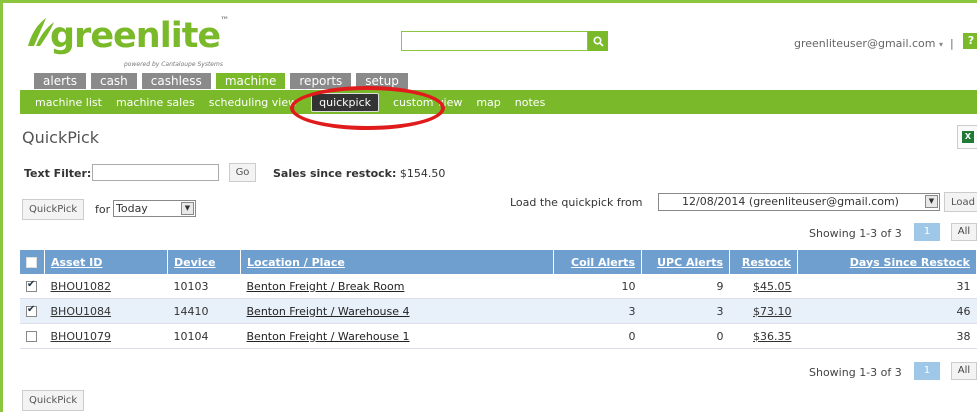 This screenshot has width=977, height=412. What do you see at coordinates (763, 262) in the screenshot?
I see `col-restock: Restock` at bounding box center [763, 262].